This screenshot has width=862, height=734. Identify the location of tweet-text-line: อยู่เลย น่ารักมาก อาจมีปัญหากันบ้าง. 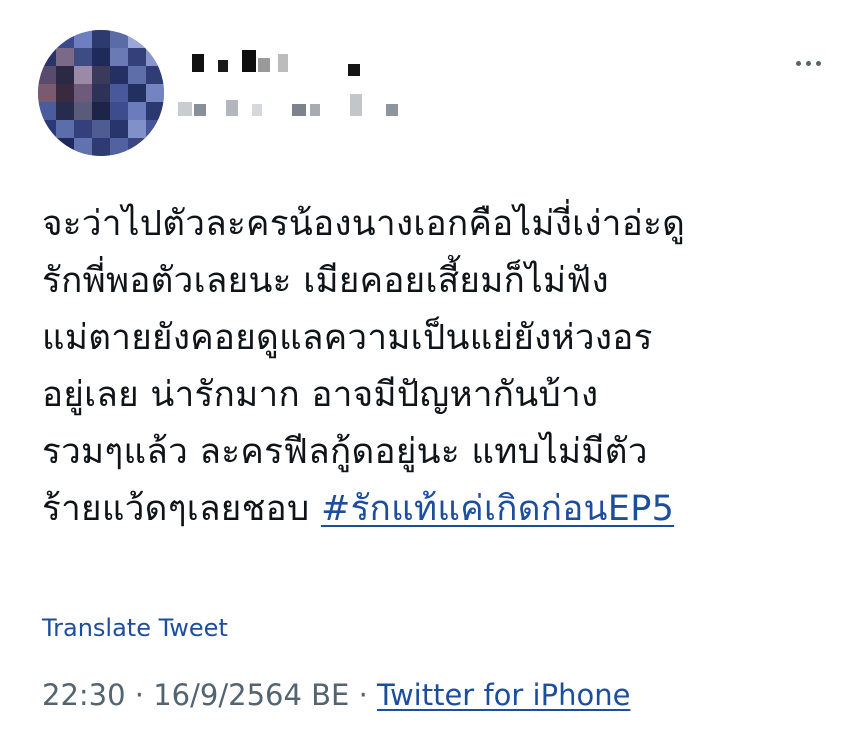
(320, 395).